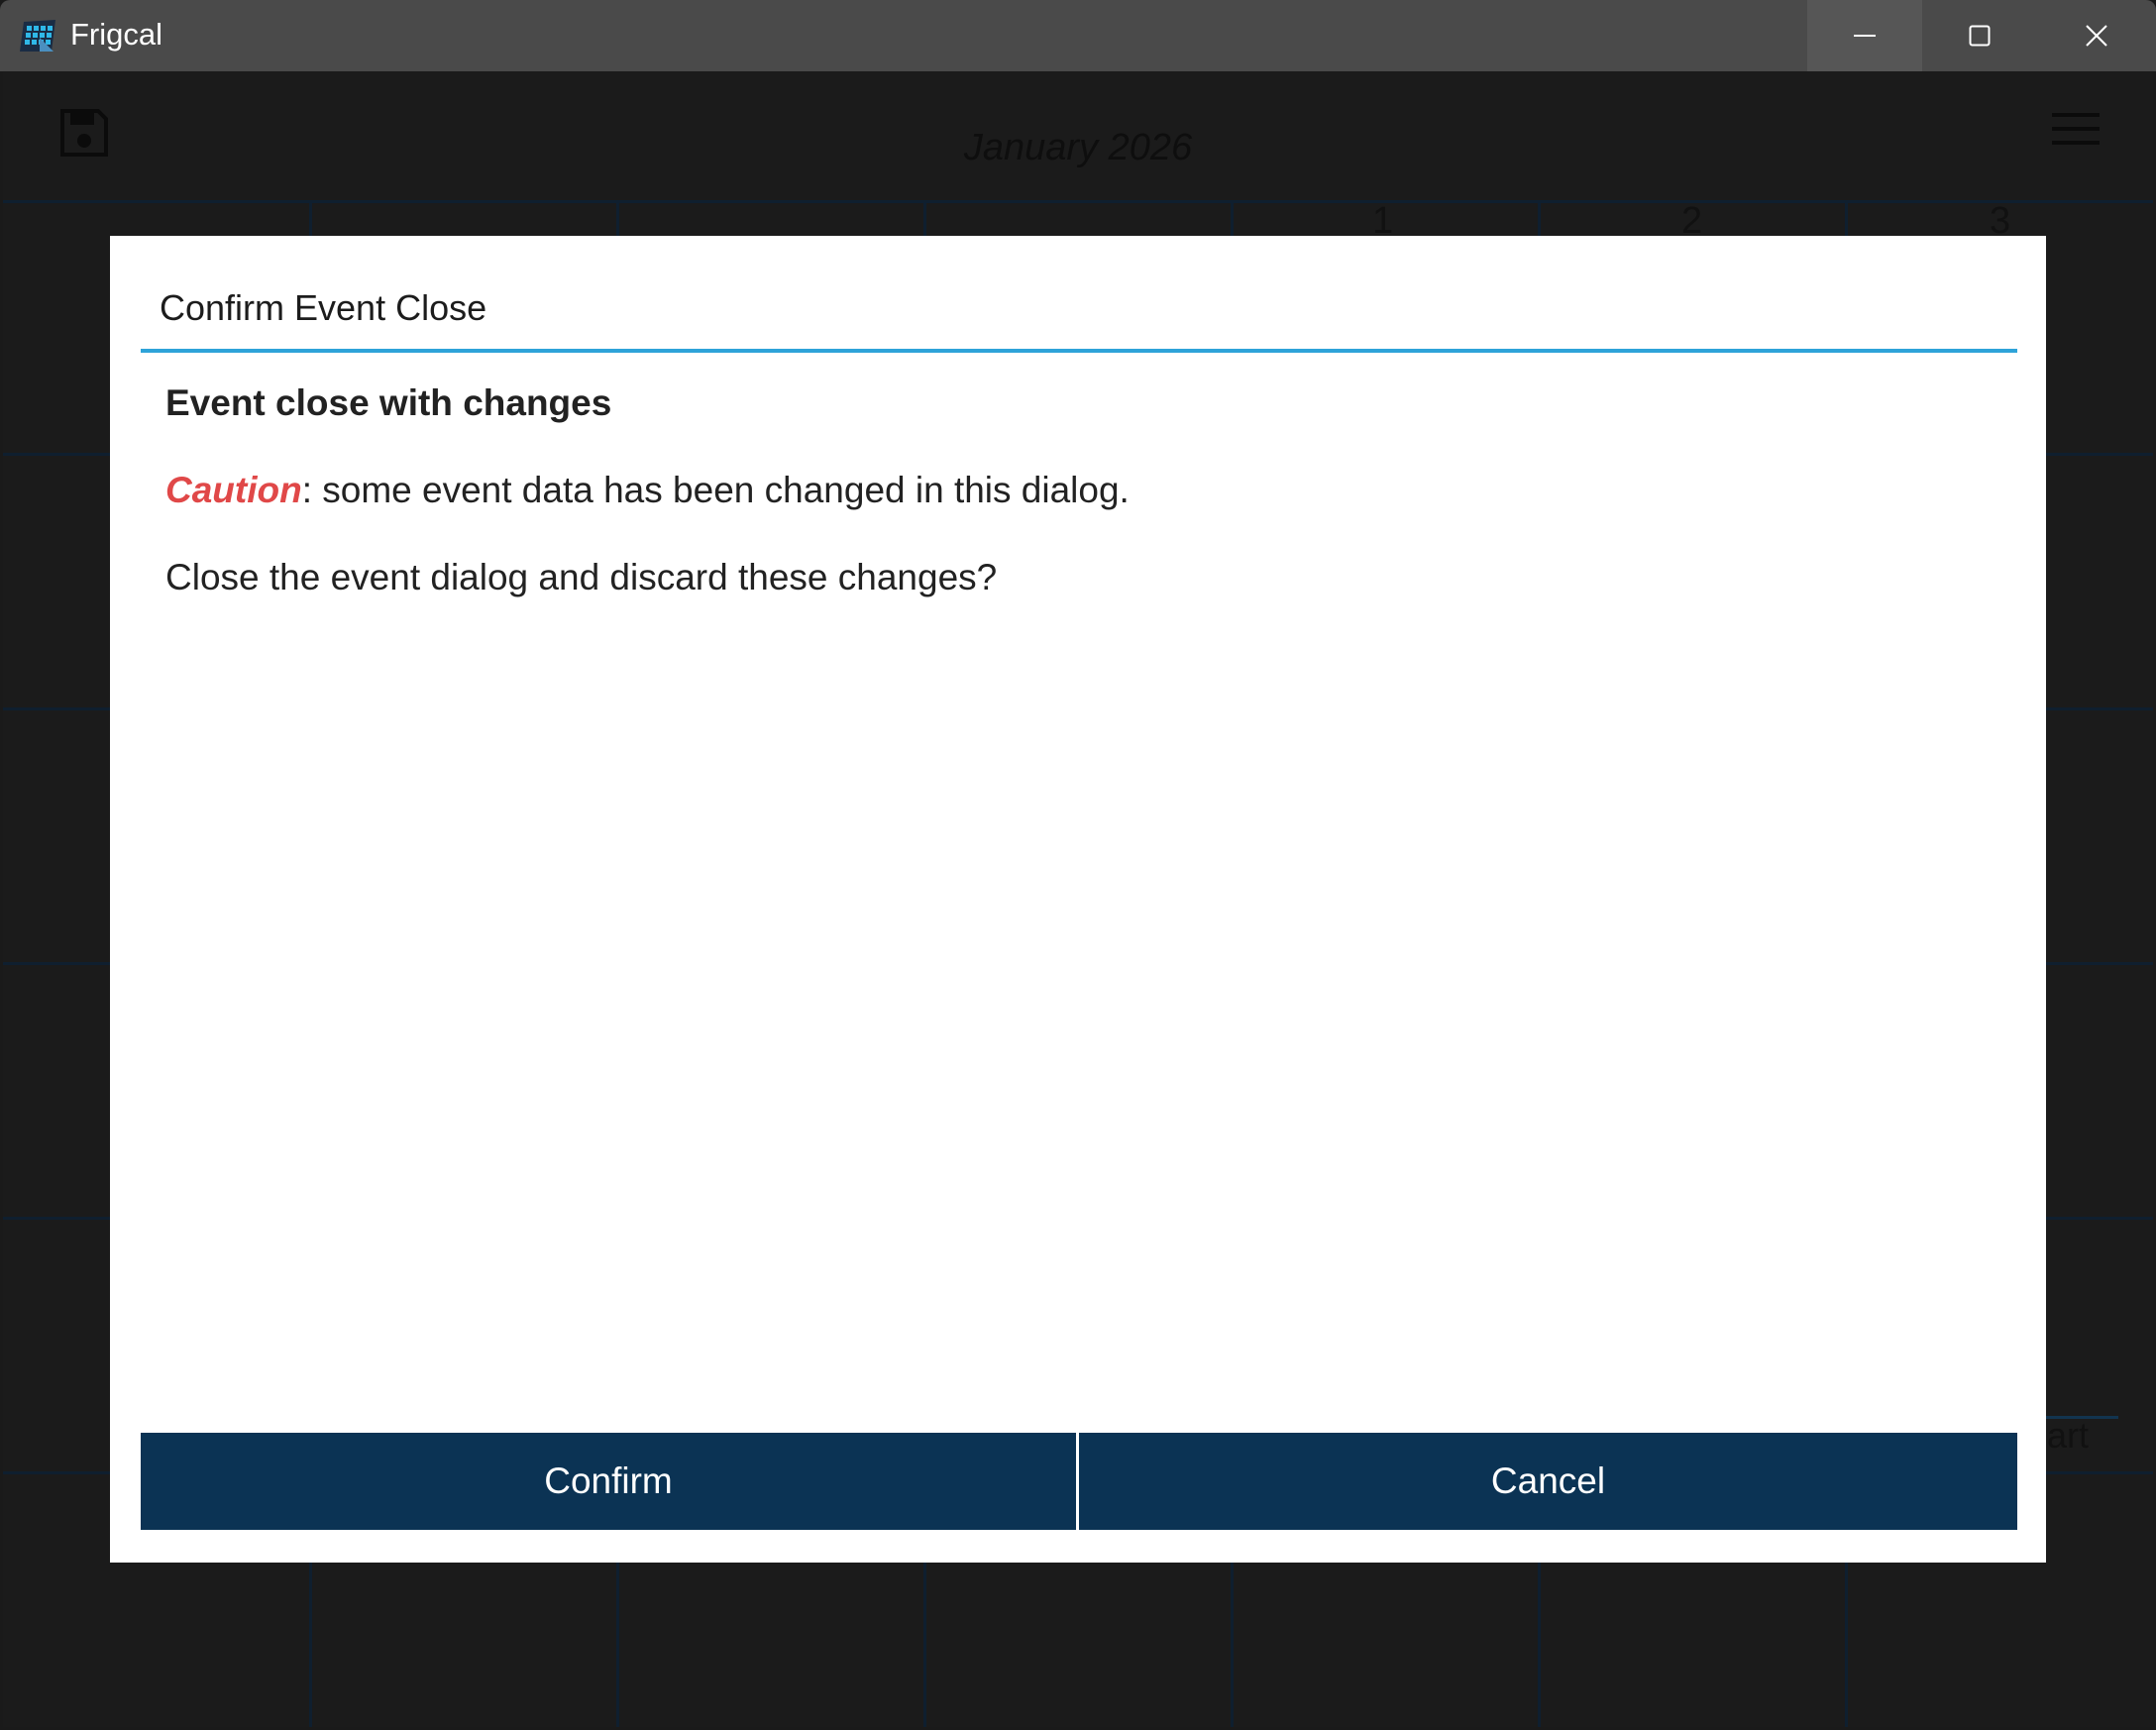 This screenshot has width=2156, height=1730. I want to click on dialog-heading: Event close with changes, so click(389, 403).